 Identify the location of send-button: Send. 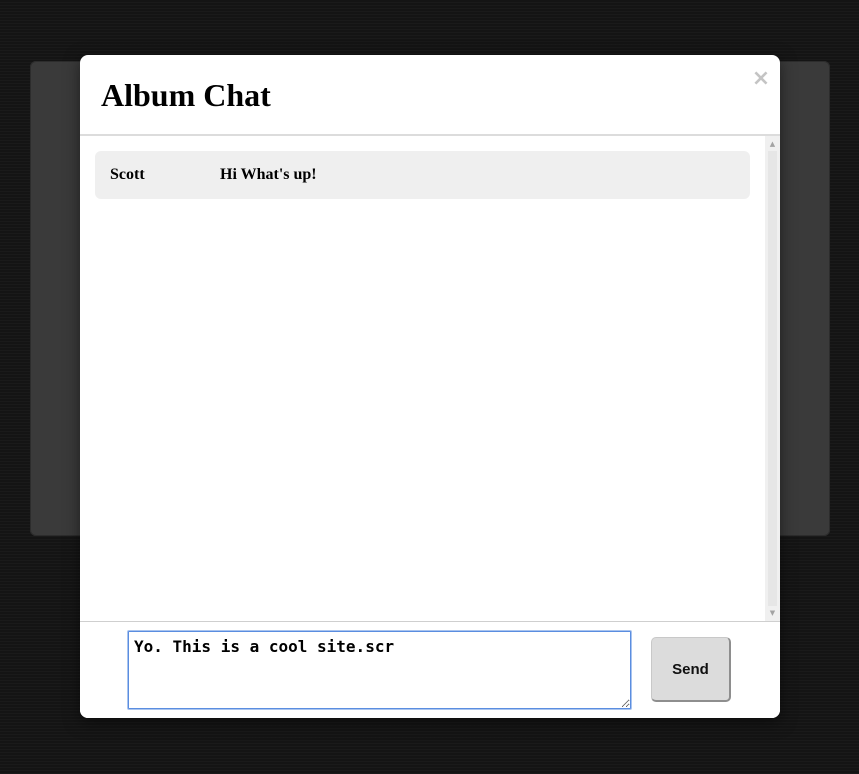
(691, 669).